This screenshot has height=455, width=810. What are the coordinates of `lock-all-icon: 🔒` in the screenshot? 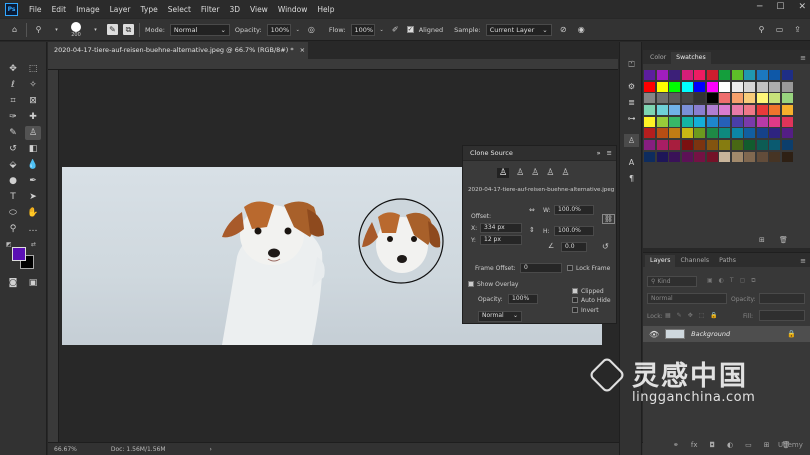 It's located at (713, 315).